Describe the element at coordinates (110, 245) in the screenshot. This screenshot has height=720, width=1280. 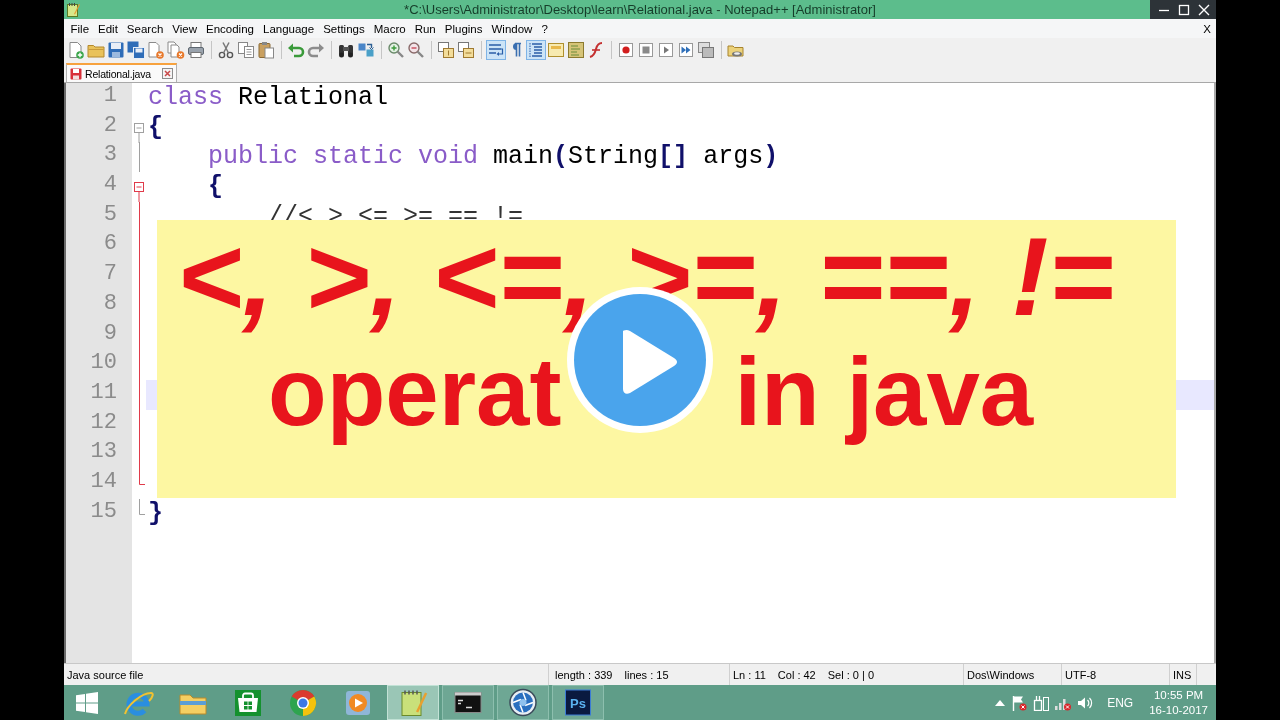
I see `line-number: 6` at that location.